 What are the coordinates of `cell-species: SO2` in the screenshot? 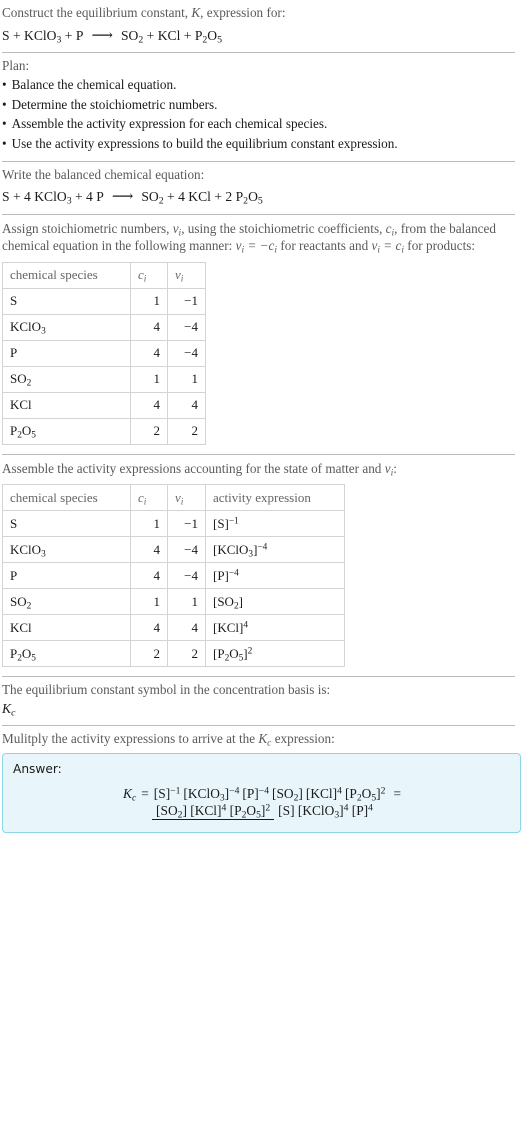 It's located at (66, 379).